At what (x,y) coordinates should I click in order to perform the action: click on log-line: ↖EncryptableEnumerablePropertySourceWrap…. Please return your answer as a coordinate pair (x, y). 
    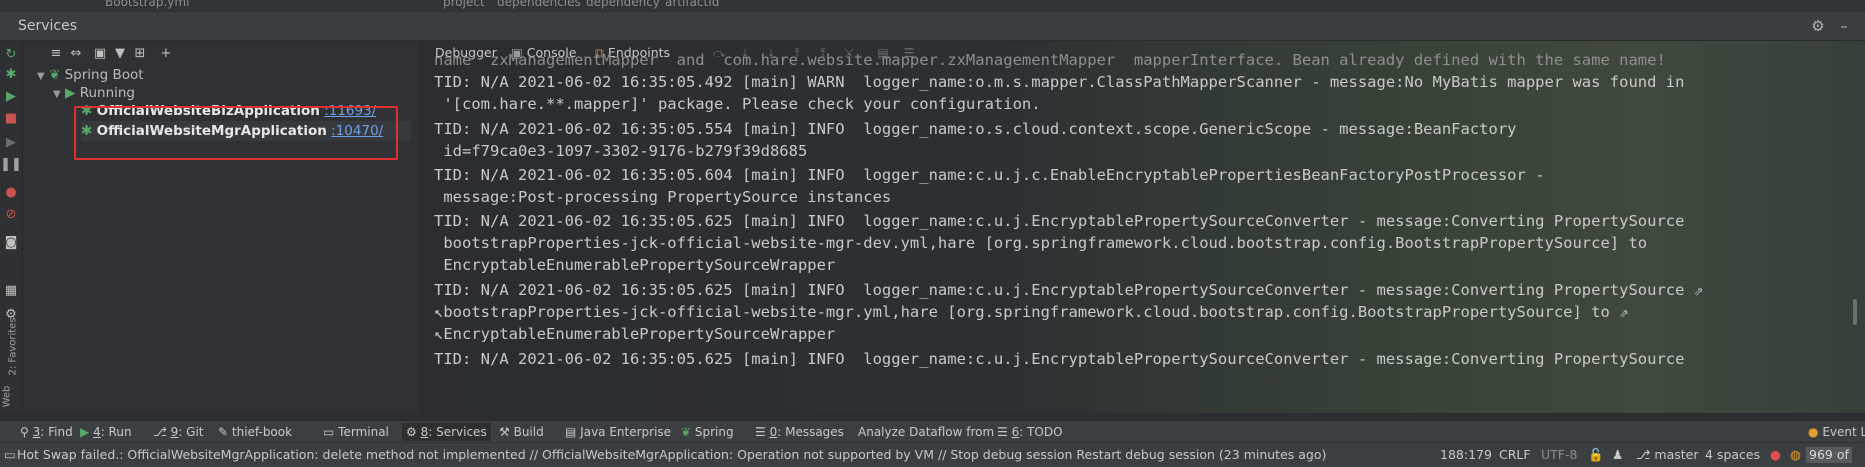
    Looking at the image, I should click on (635, 334).